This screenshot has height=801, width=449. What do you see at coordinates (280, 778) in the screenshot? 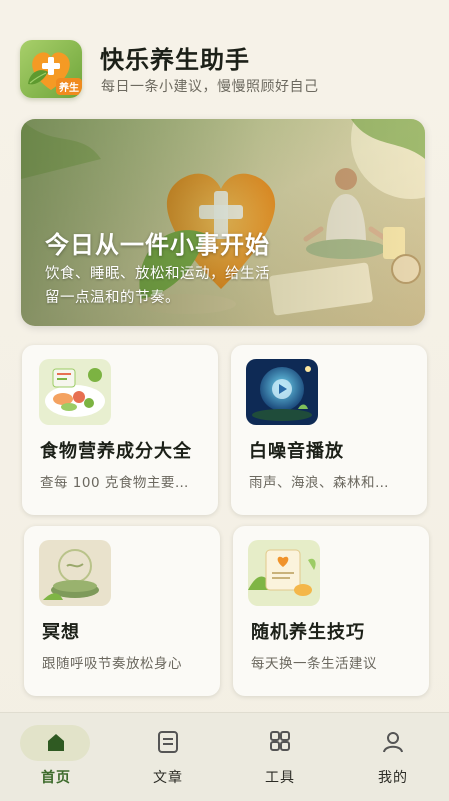
I see `tab-label: 工具` at bounding box center [280, 778].